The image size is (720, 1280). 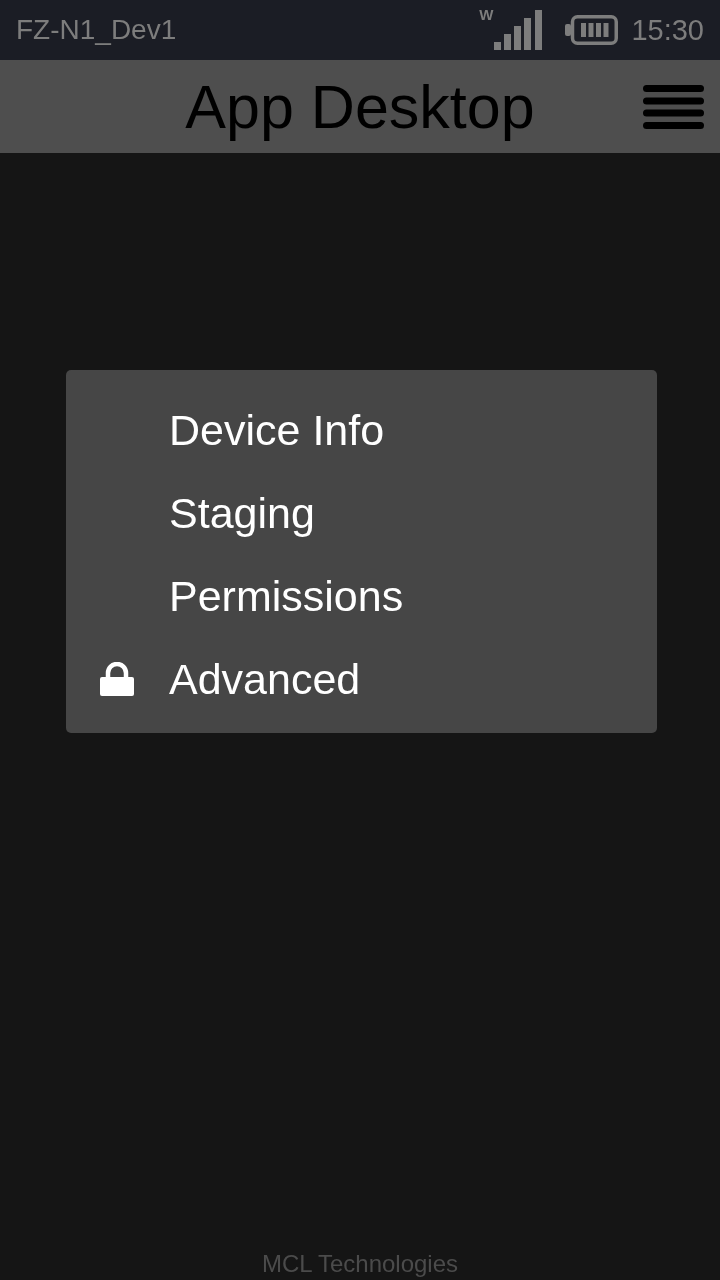 What do you see at coordinates (361, 429) in the screenshot?
I see `menu-item: Device Info` at bounding box center [361, 429].